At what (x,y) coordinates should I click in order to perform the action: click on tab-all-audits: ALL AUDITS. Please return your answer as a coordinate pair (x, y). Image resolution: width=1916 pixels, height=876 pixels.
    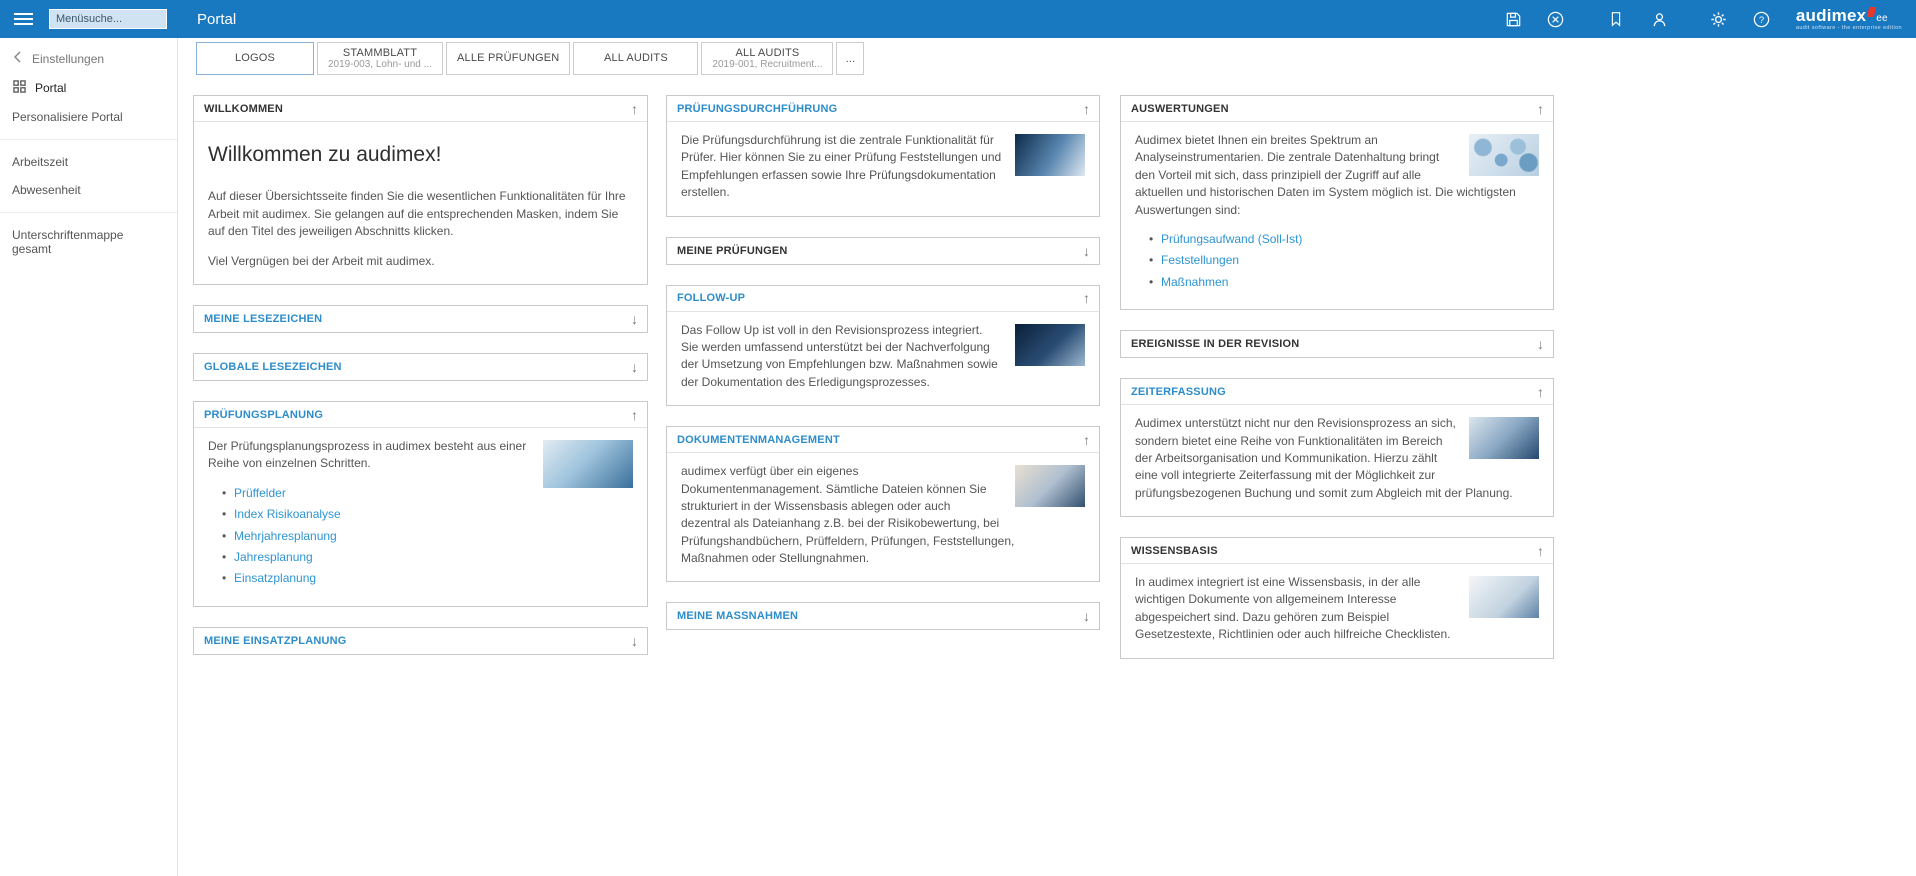
    Looking at the image, I should click on (636, 58).